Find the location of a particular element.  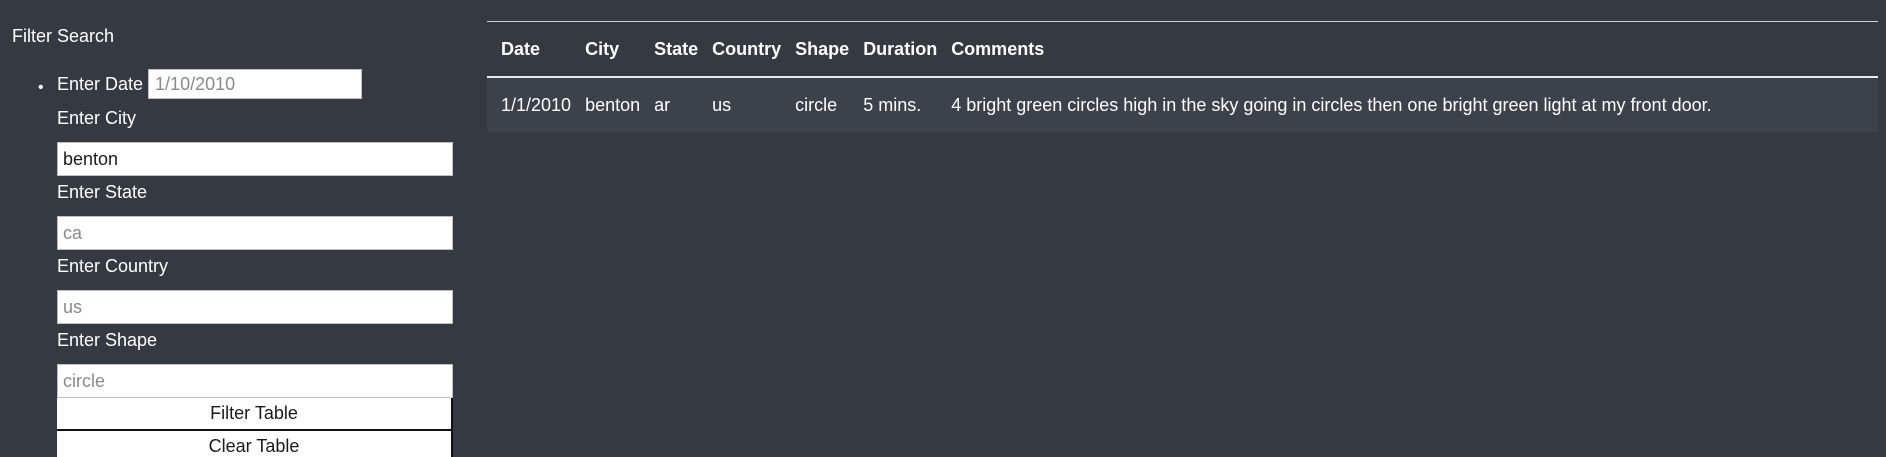

date-label: Enter Date is located at coordinates (100, 84).